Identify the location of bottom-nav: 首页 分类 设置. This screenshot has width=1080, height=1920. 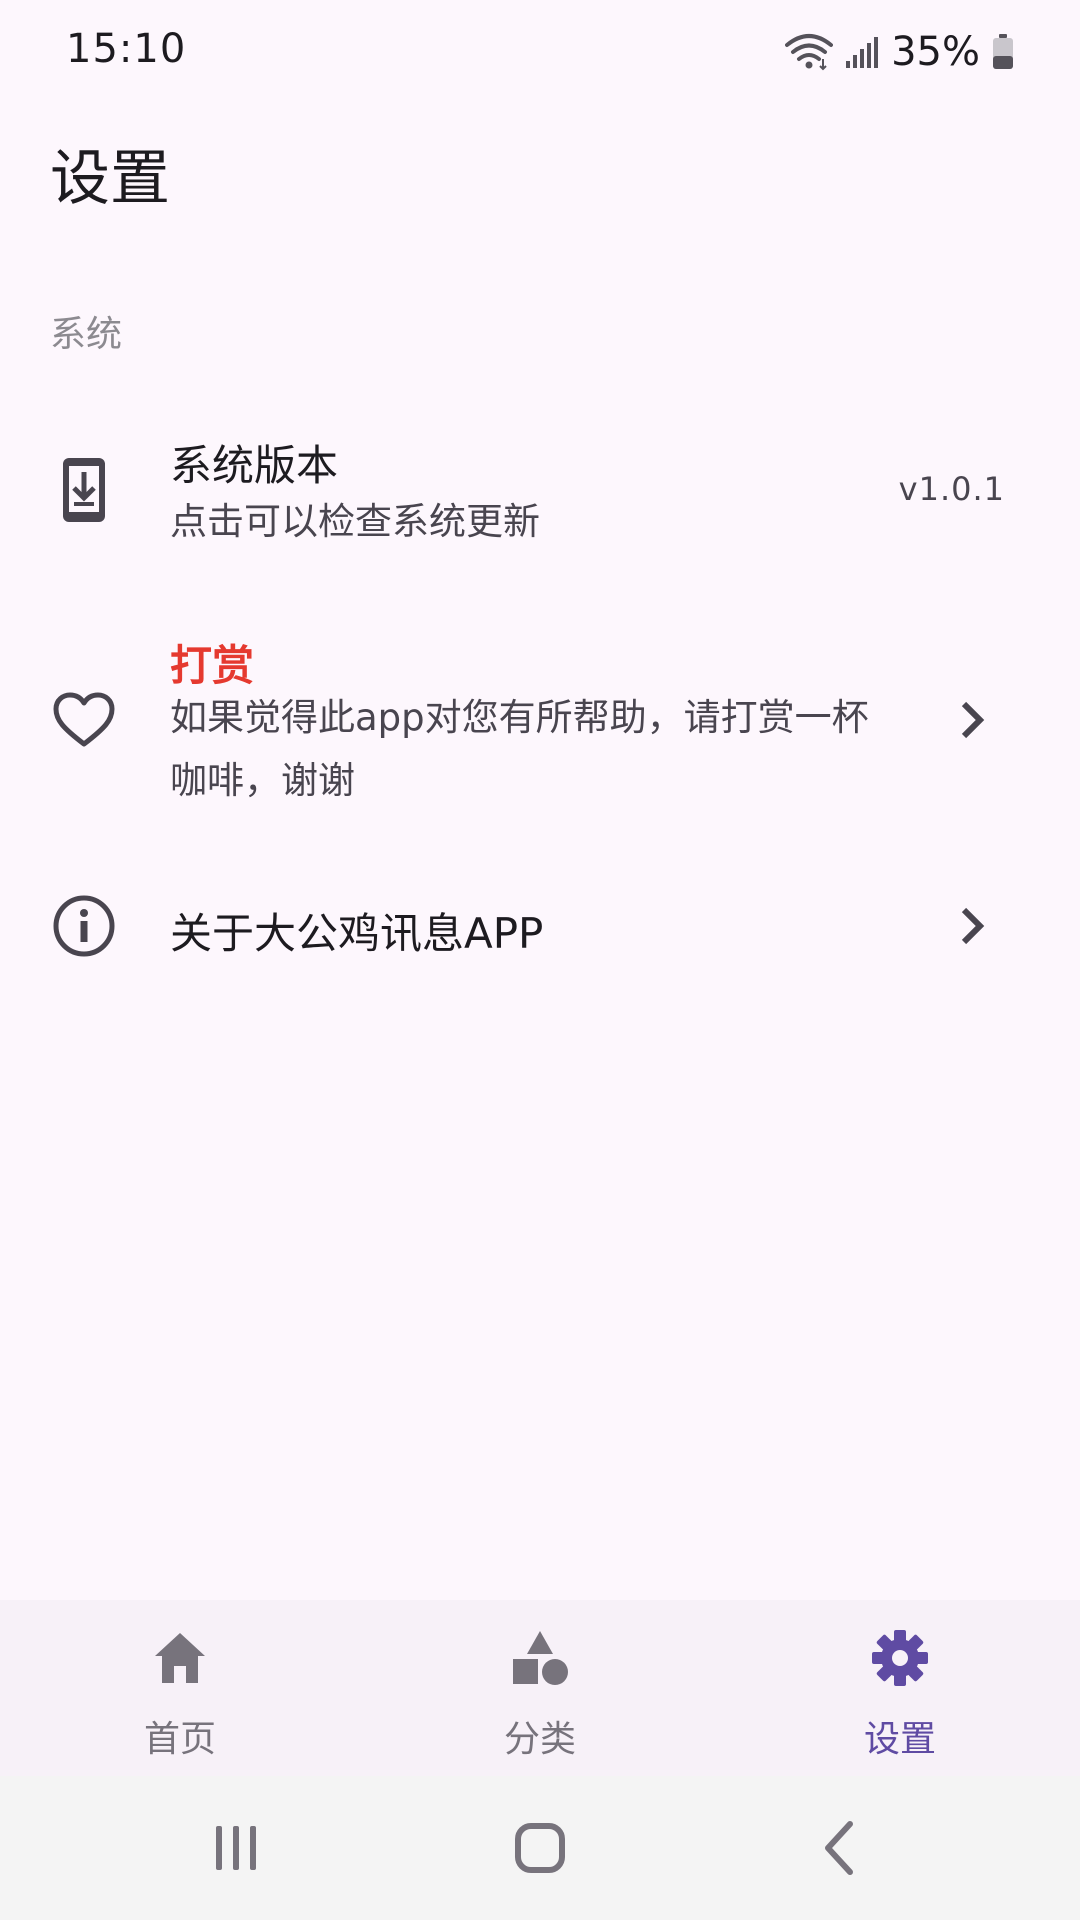
(540, 1688).